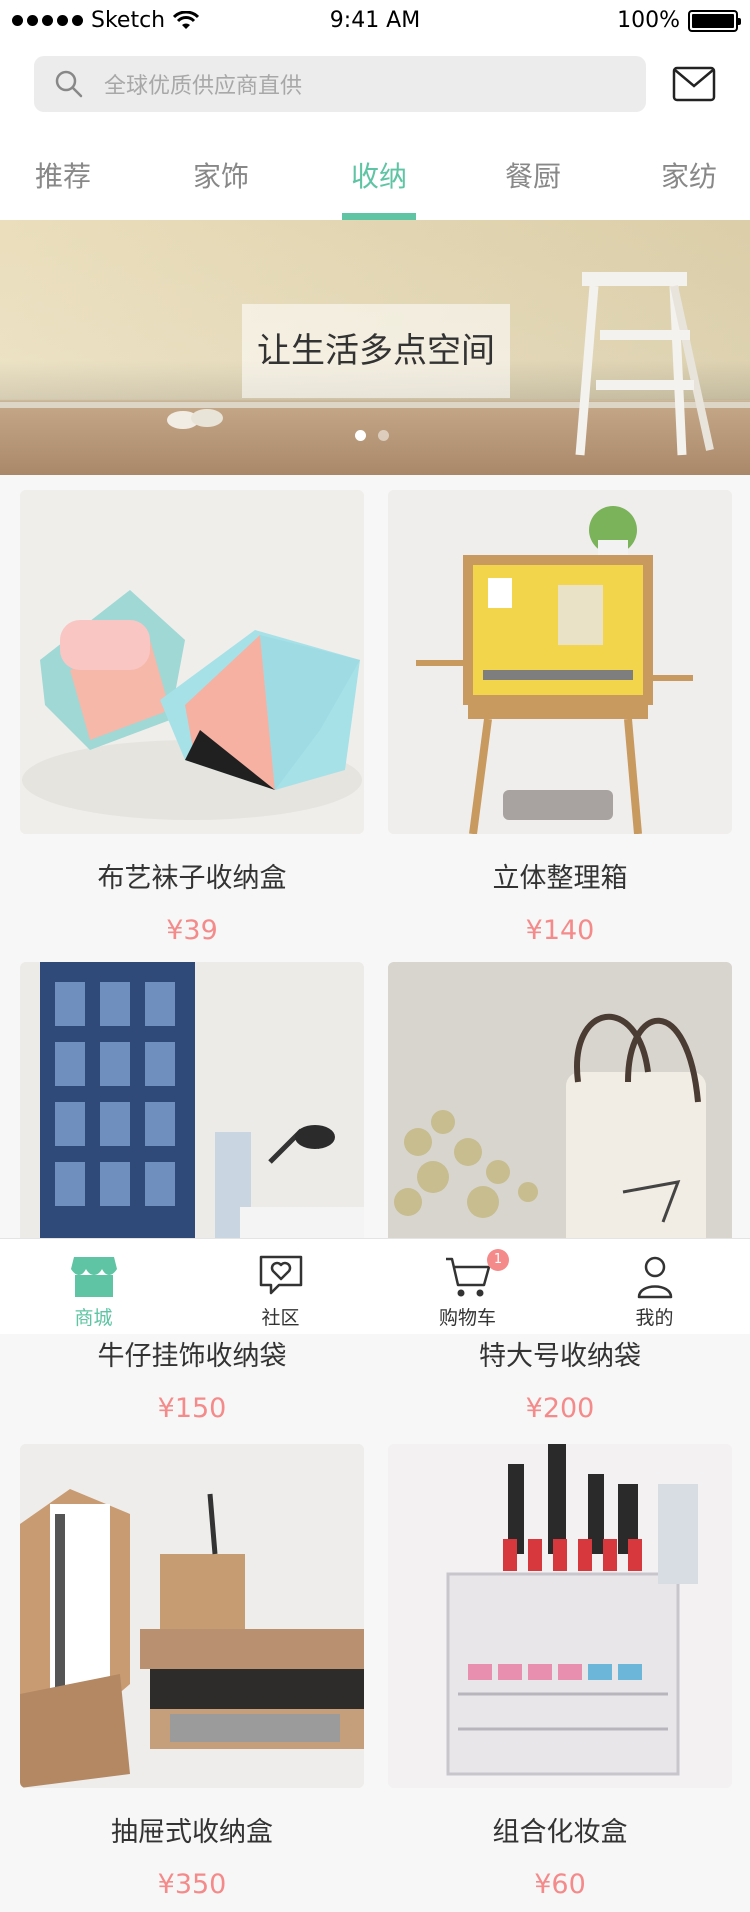  I want to click on mail-icon, so click(694, 84).